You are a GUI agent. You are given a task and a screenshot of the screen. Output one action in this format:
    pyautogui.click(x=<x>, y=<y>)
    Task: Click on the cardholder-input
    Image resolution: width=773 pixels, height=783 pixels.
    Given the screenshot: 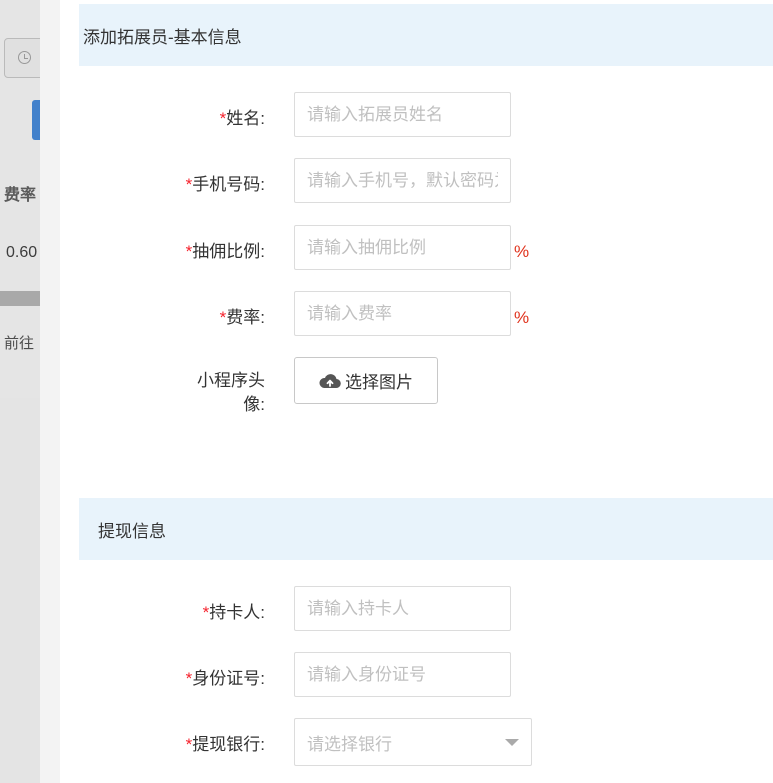 What is the action you would take?
    pyautogui.click(x=402, y=608)
    